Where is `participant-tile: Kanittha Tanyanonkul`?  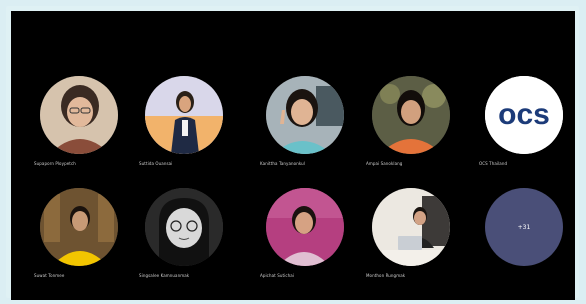
participant-tile: Kanittha Tanyanonkul is located at coordinates (304, 131).